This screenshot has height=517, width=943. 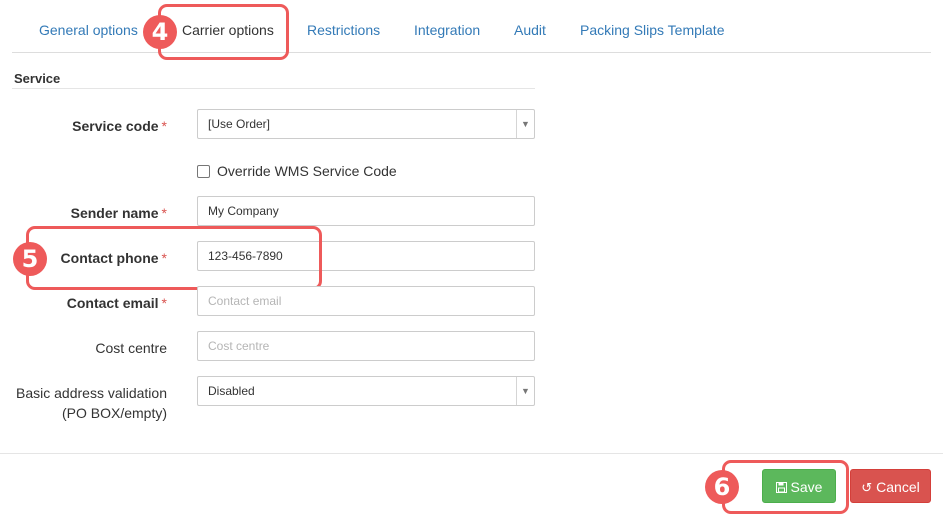 I want to click on service-code-label: Service code *, so click(x=119, y=126).